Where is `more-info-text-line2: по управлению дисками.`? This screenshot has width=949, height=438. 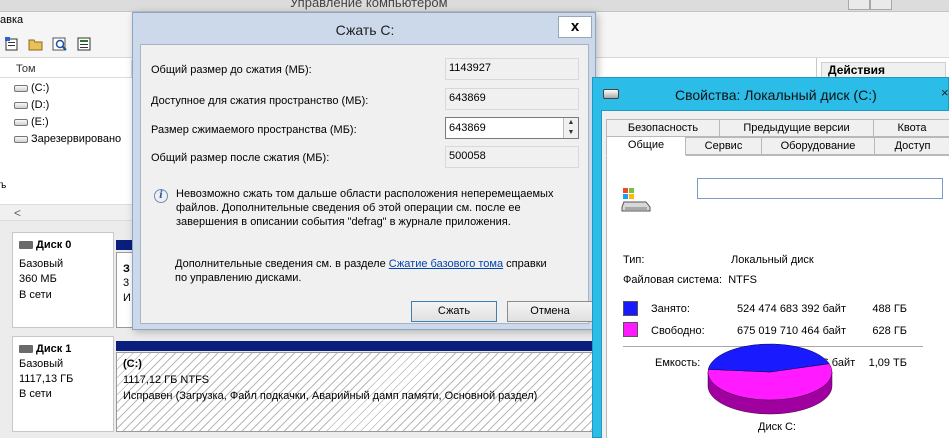 more-info-text-line2: по управлению дисками. is located at coordinates (238, 278).